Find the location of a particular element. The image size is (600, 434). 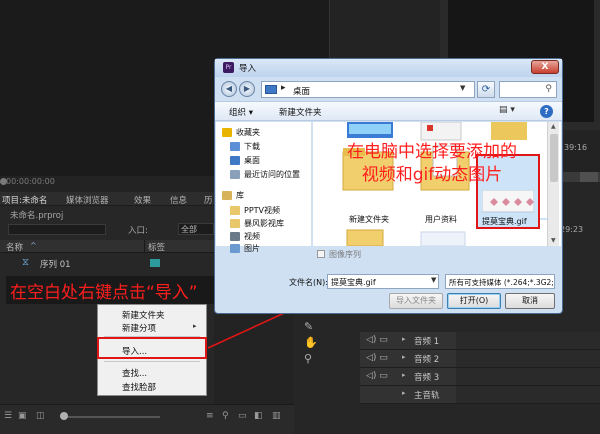

dialog-titlebar: Pr 导入 X is located at coordinates (388, 68).